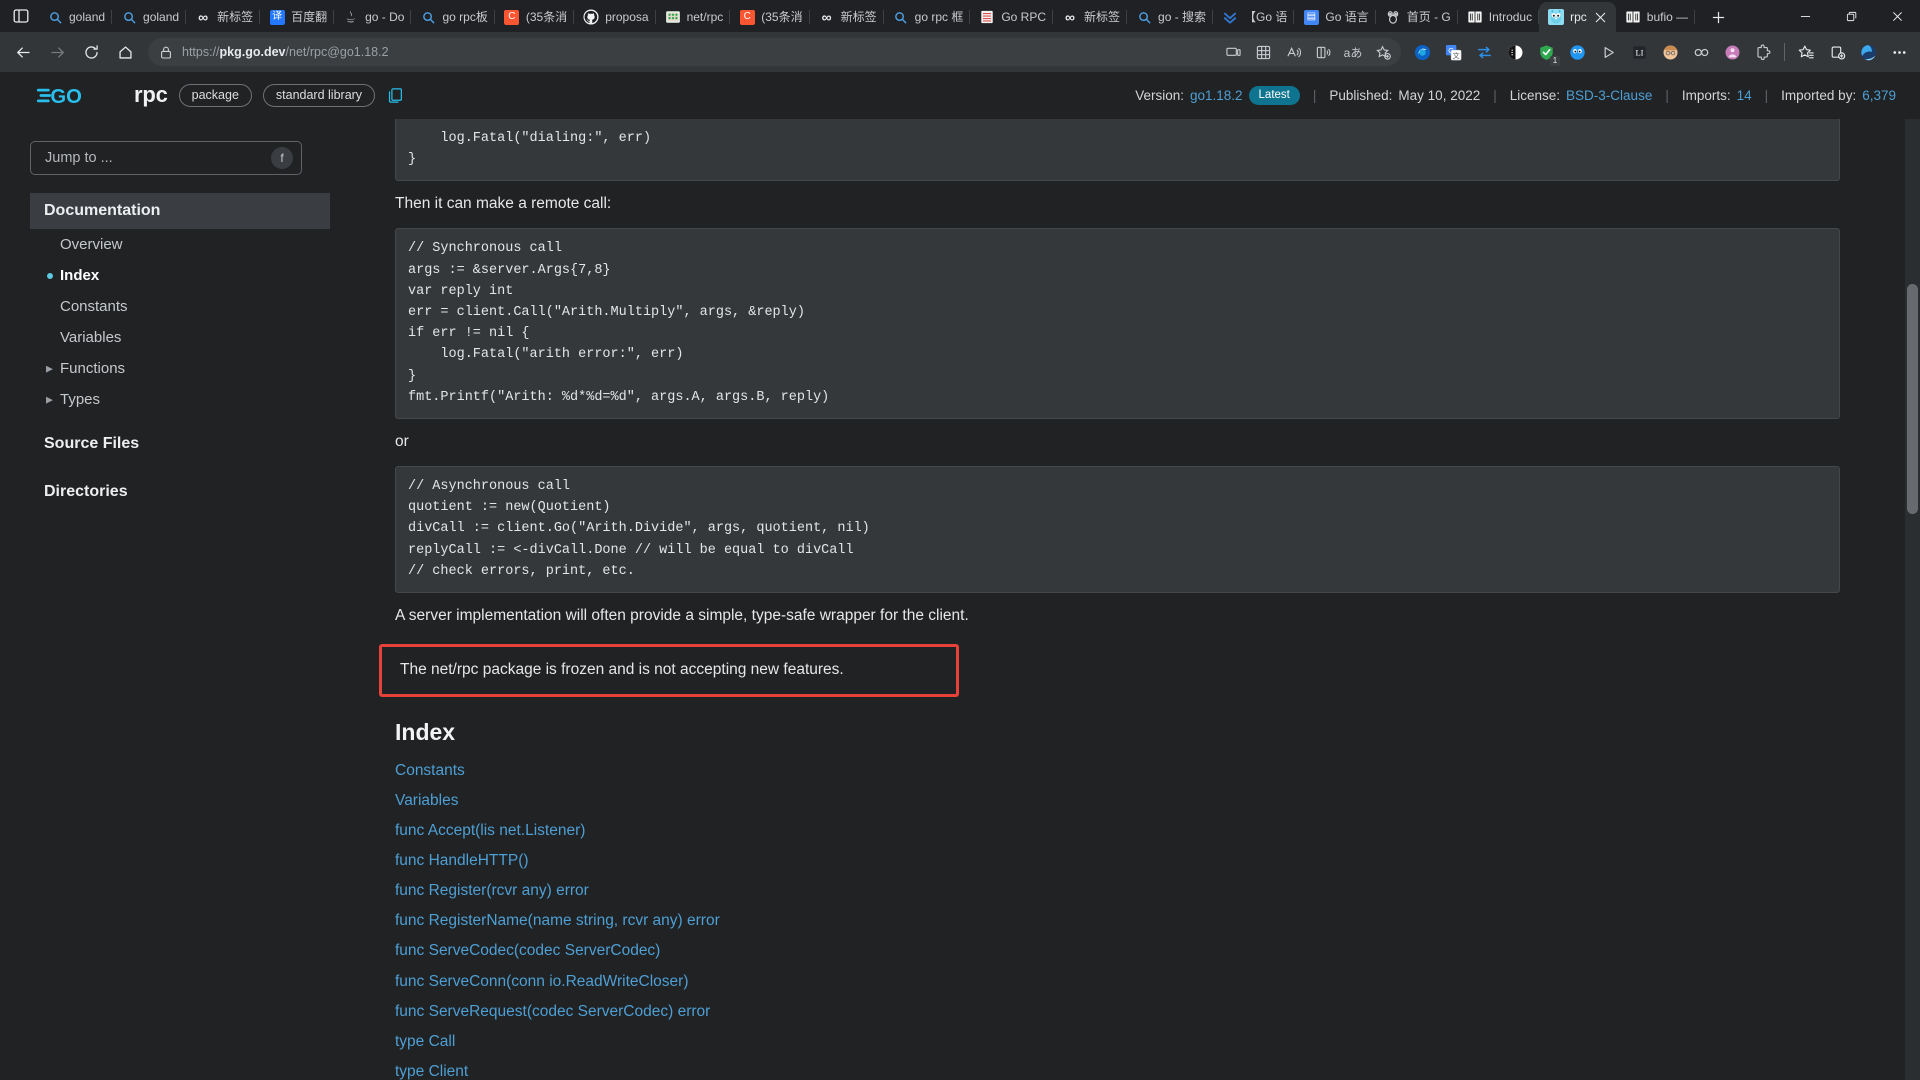 This screenshot has width=1920, height=1080. Describe the element at coordinates (1784, 52) in the screenshot. I see `toolbar-divider` at that location.